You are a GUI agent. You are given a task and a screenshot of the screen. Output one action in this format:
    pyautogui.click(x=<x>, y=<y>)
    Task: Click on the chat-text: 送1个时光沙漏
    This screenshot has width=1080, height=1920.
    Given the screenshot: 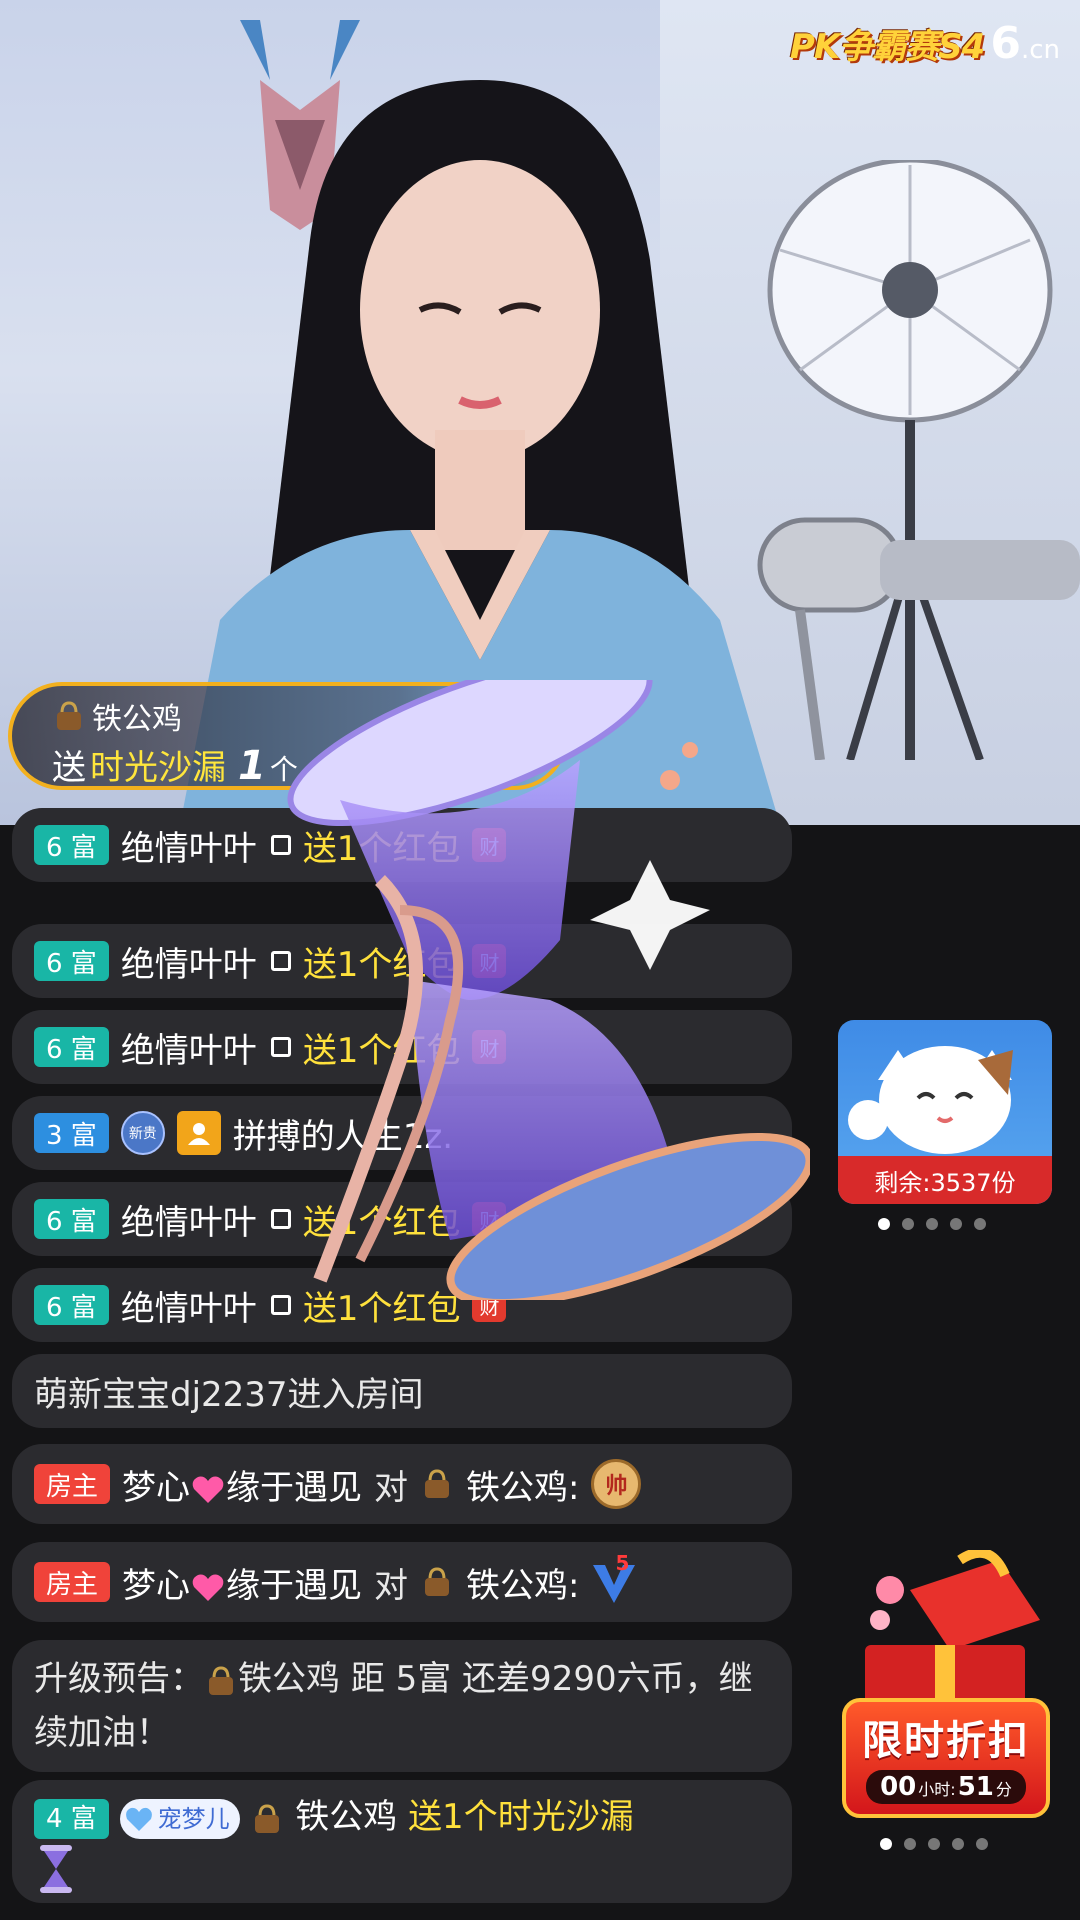 What is the action you would take?
    pyautogui.click(x=521, y=1817)
    